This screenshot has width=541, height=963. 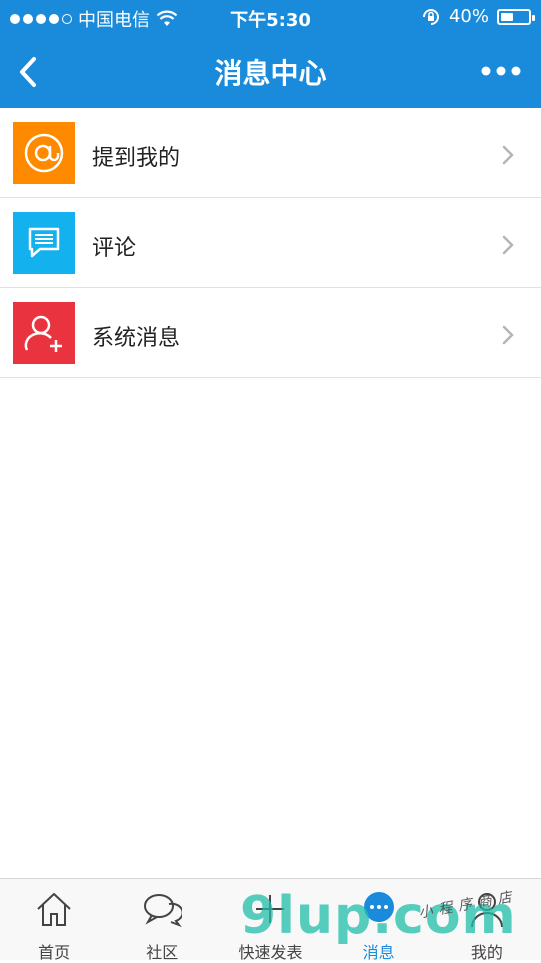 I want to click on comment-icon, so click(x=44, y=243).